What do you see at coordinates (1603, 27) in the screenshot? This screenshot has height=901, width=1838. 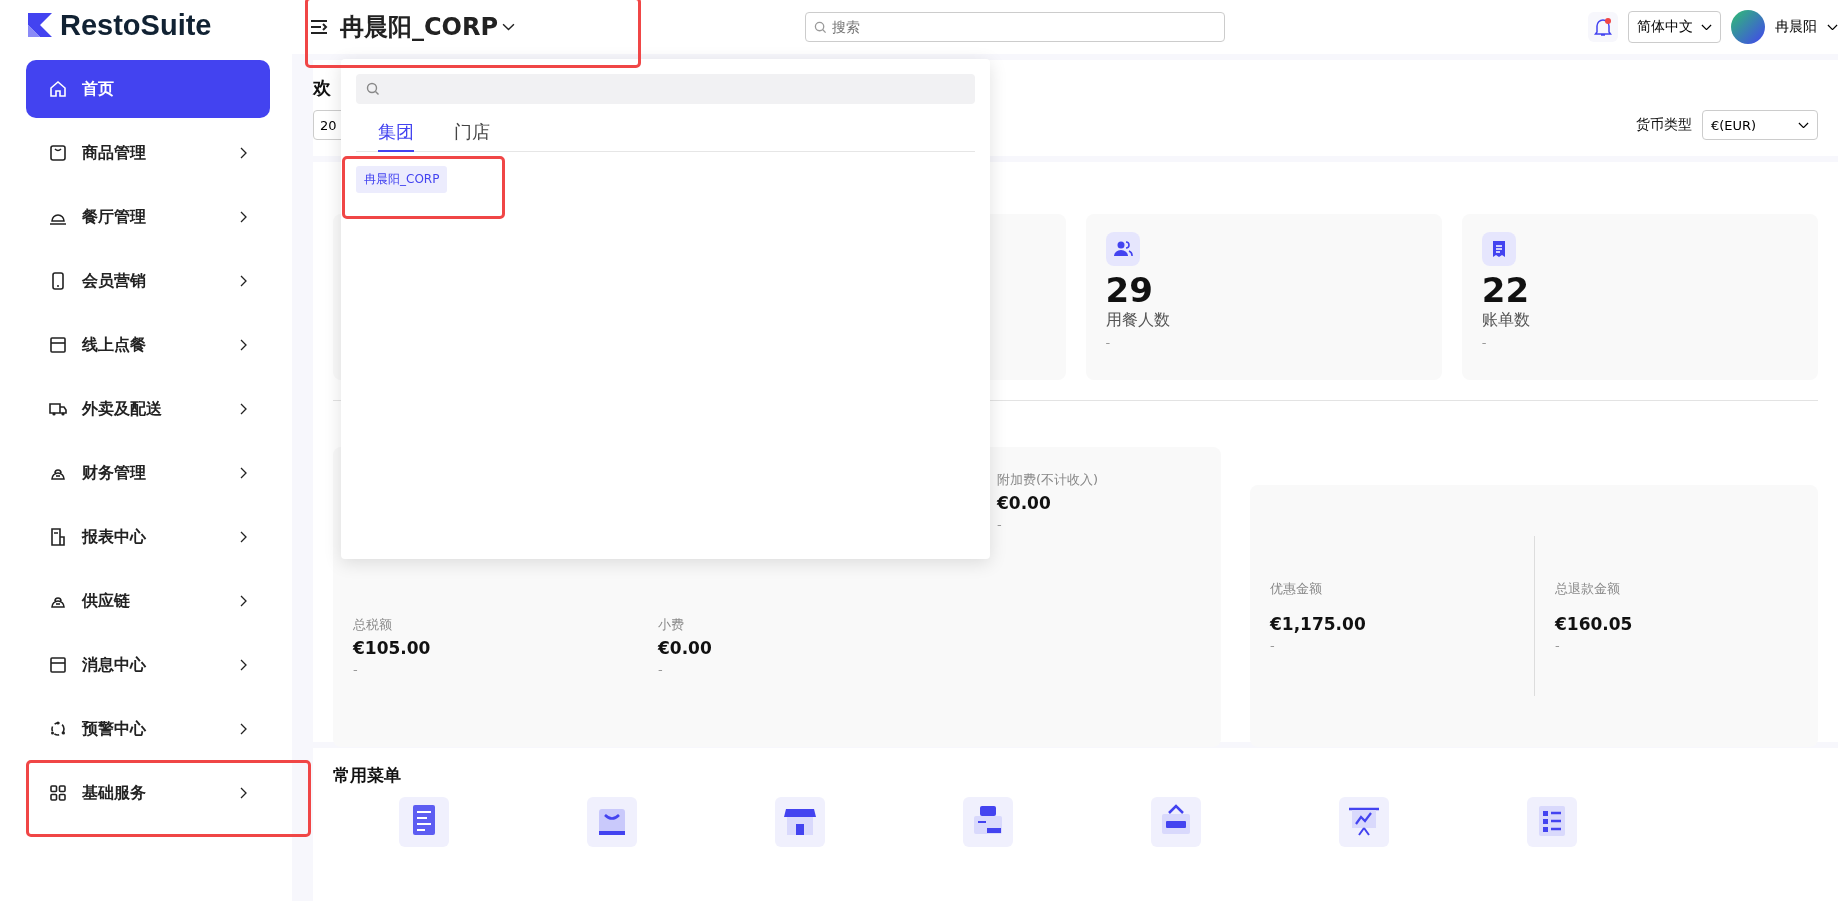 I see `notification-button` at bounding box center [1603, 27].